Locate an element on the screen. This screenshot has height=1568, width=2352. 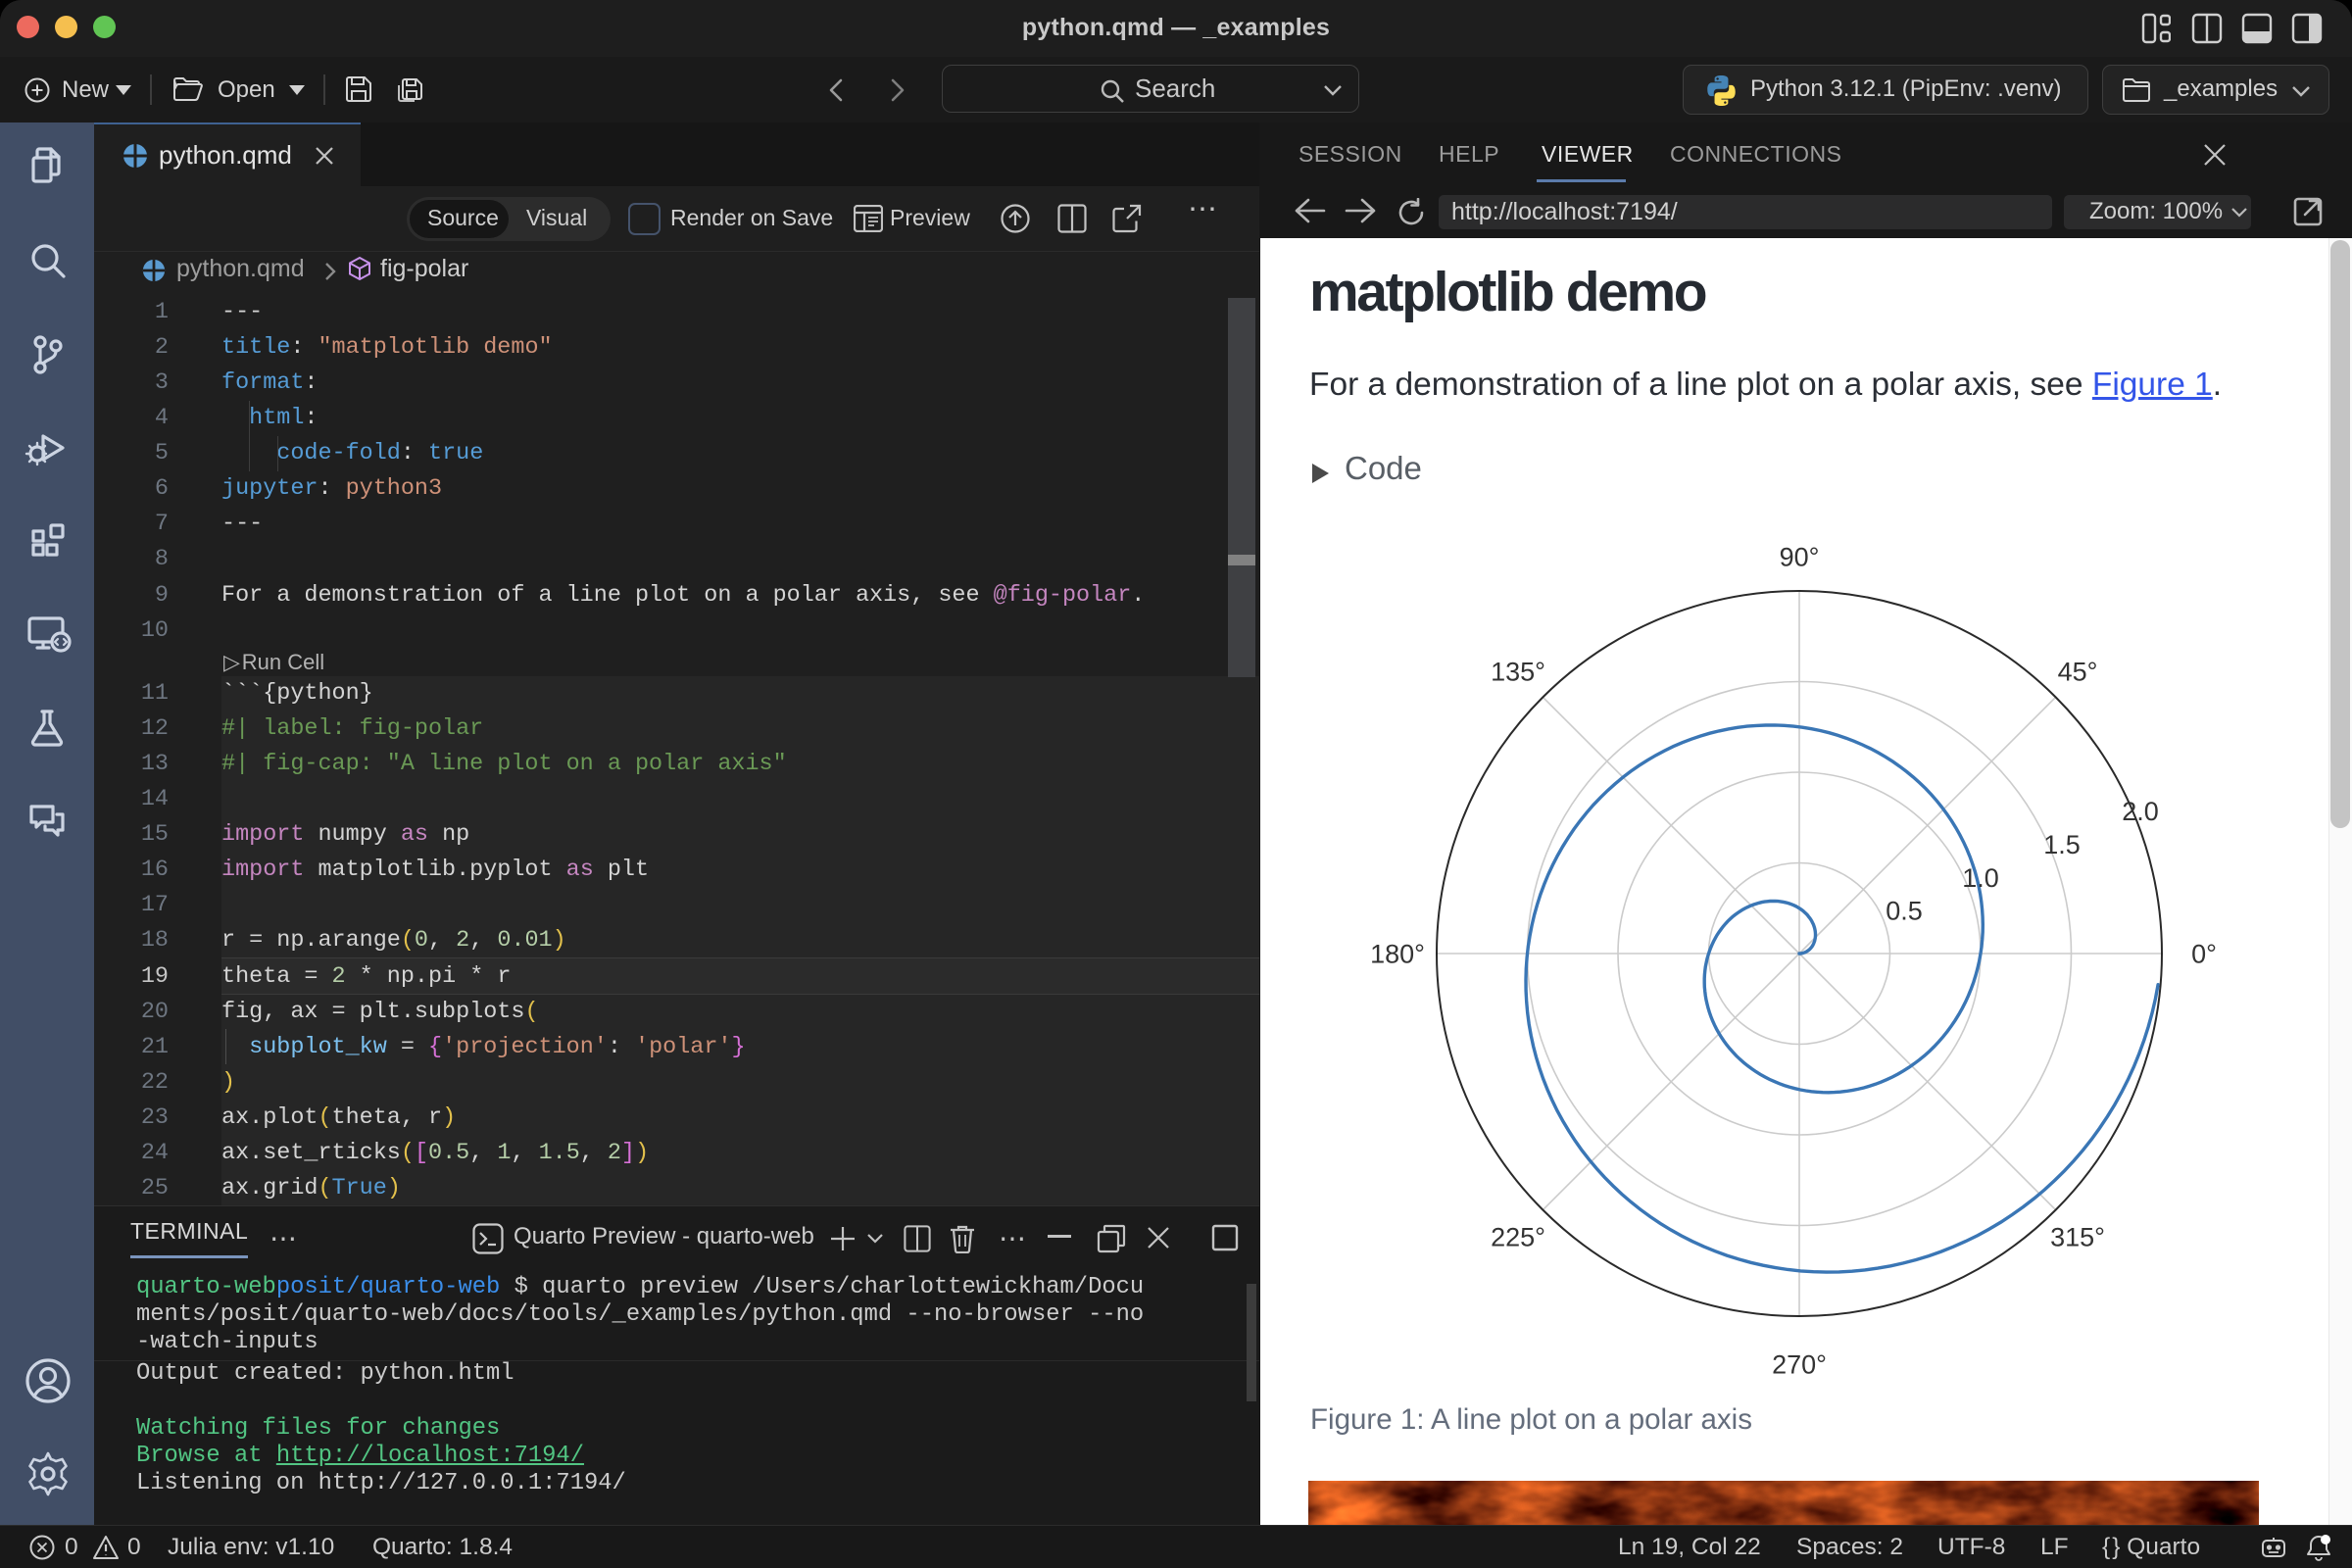
svg-text: 1.5 is located at coordinates (2062, 844).